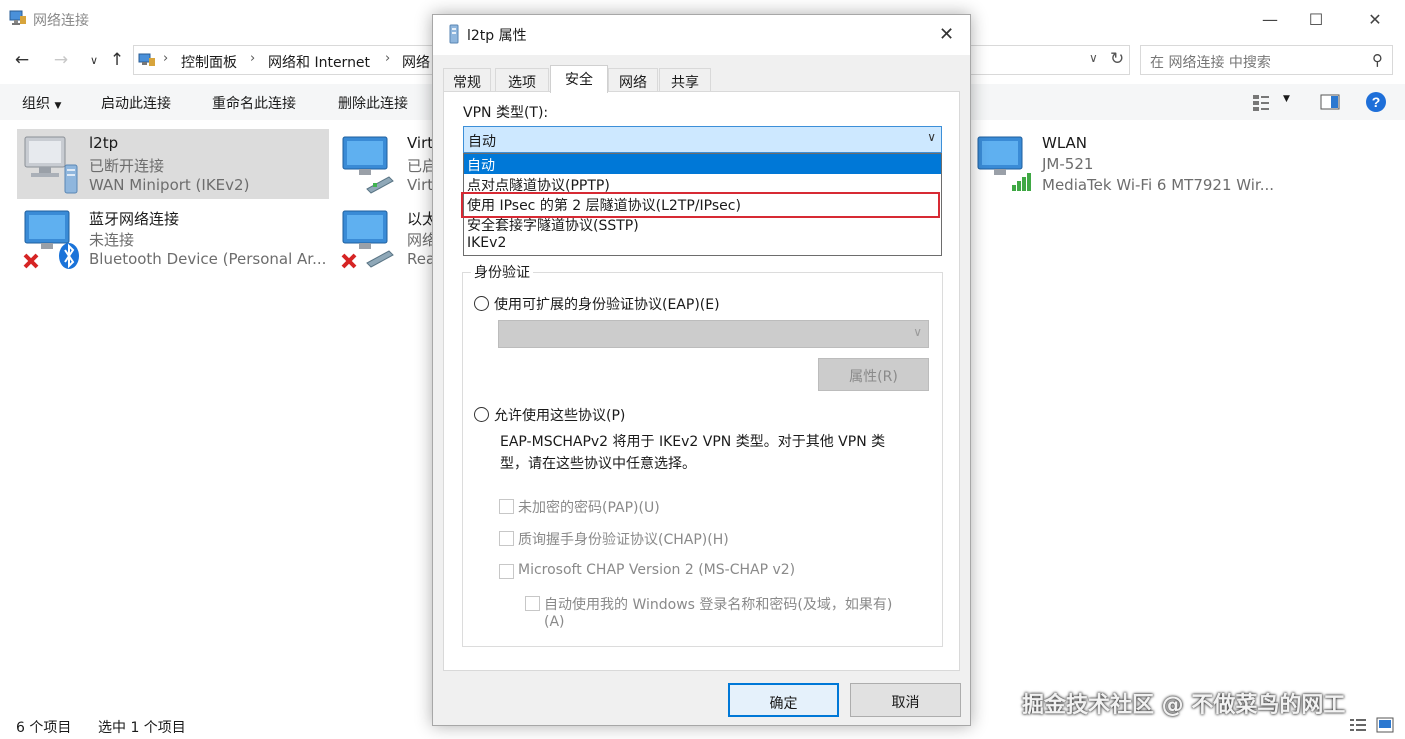 The height and width of the screenshot is (739, 1405). Describe the element at coordinates (58, 106) in the screenshot. I see `caret-down-icon: ▼` at that location.